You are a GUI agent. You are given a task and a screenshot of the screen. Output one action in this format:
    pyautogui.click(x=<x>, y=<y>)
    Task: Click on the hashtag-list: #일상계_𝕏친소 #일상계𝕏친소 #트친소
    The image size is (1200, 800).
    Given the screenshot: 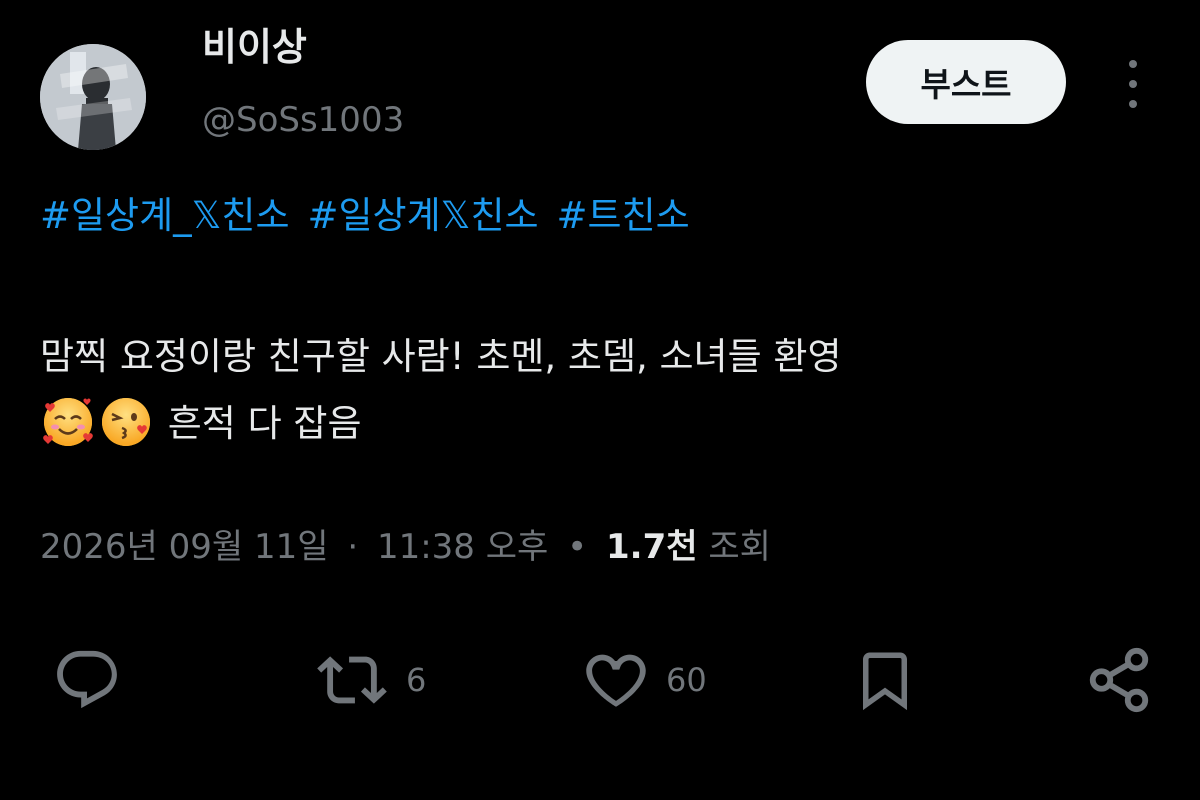 What is the action you would take?
    pyautogui.click(x=374, y=216)
    